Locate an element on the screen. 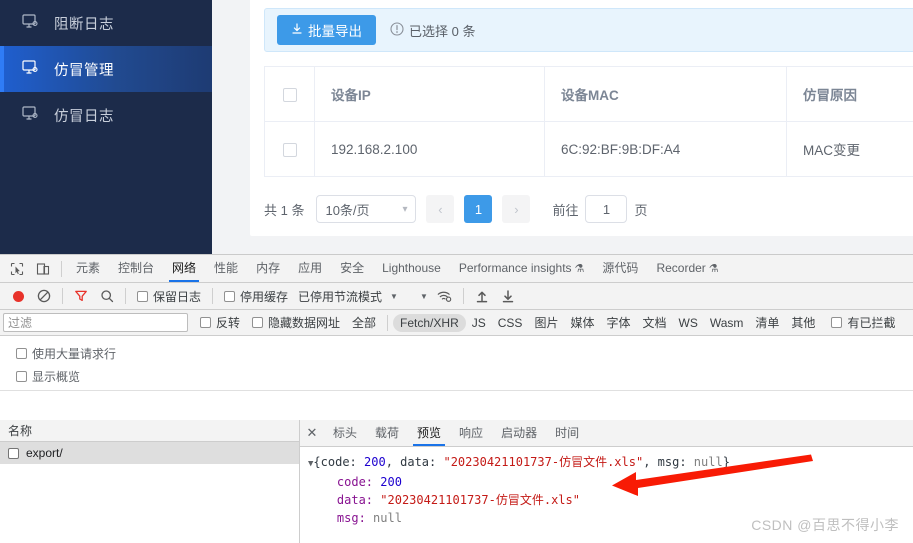 This screenshot has width=913, height=543. tab-security: 安全 is located at coordinates (352, 268).